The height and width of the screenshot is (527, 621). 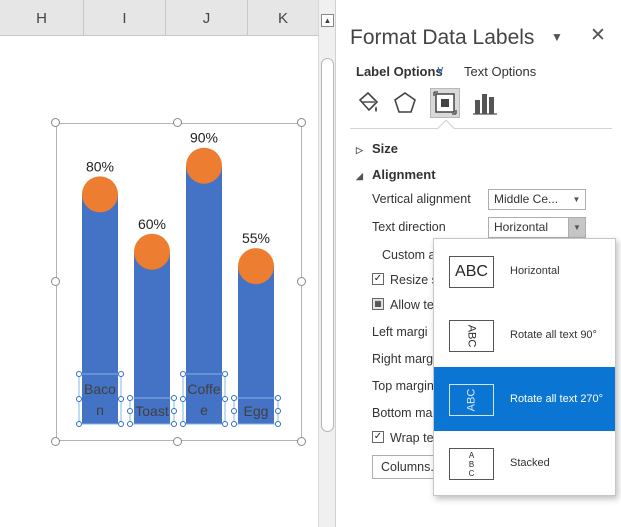 What do you see at coordinates (152, 411) in the screenshot?
I see `category-label: Toast` at bounding box center [152, 411].